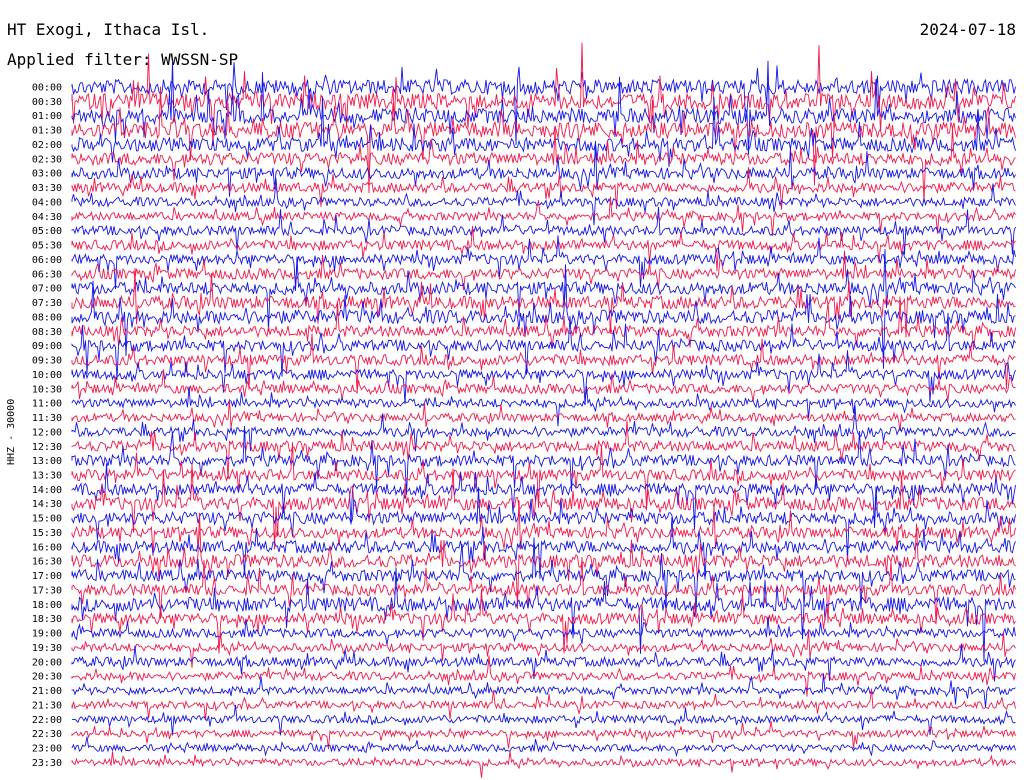 The image size is (1024, 780). What do you see at coordinates (47, 763) in the screenshot?
I see `row-time-label: 23:30` at bounding box center [47, 763].